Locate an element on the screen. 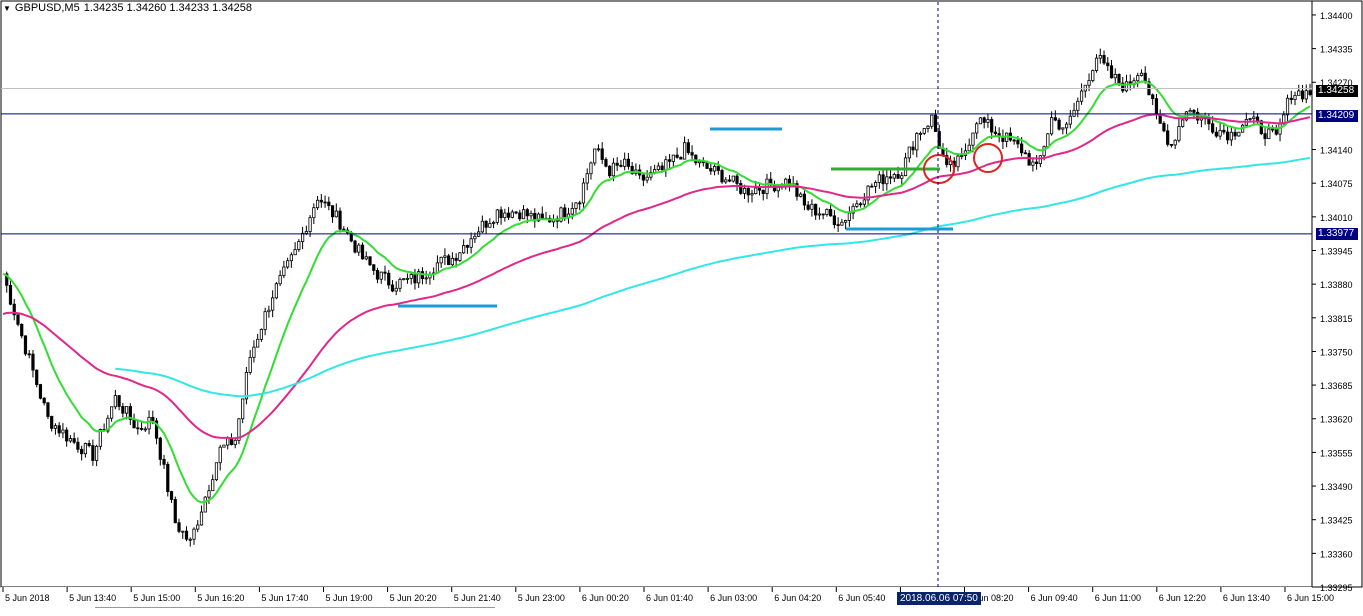 The width and height of the screenshot is (1363, 616). ohlc-values: 1.34235 1.34260 1.34233 1.34258 is located at coordinates (167, 8).